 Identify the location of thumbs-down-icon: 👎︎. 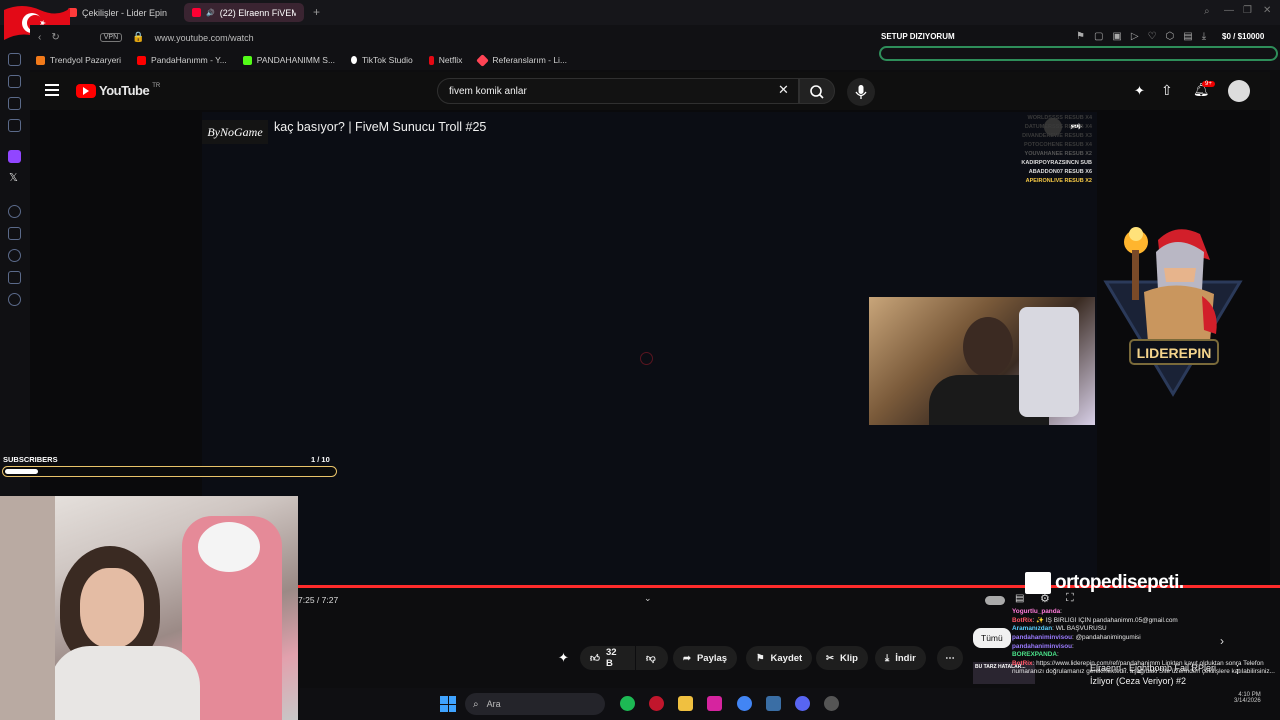
(651, 658).